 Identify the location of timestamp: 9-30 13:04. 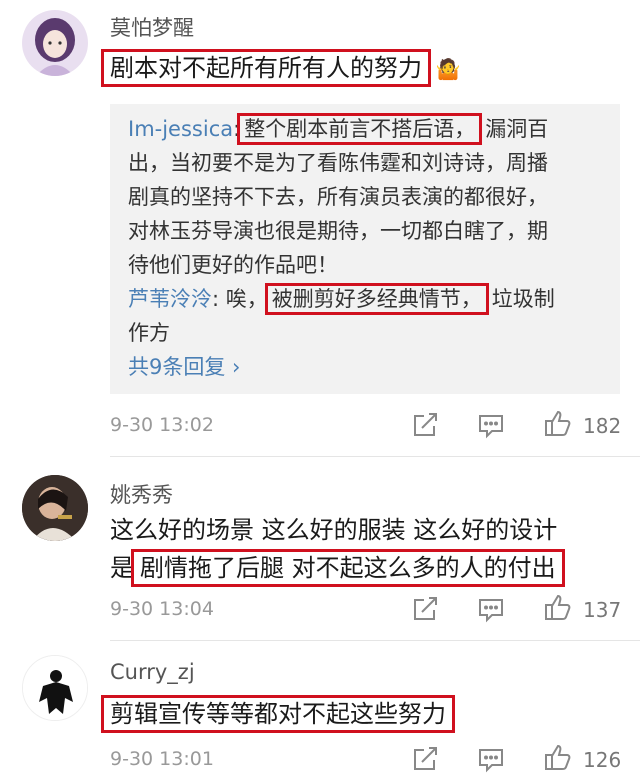
(162, 609).